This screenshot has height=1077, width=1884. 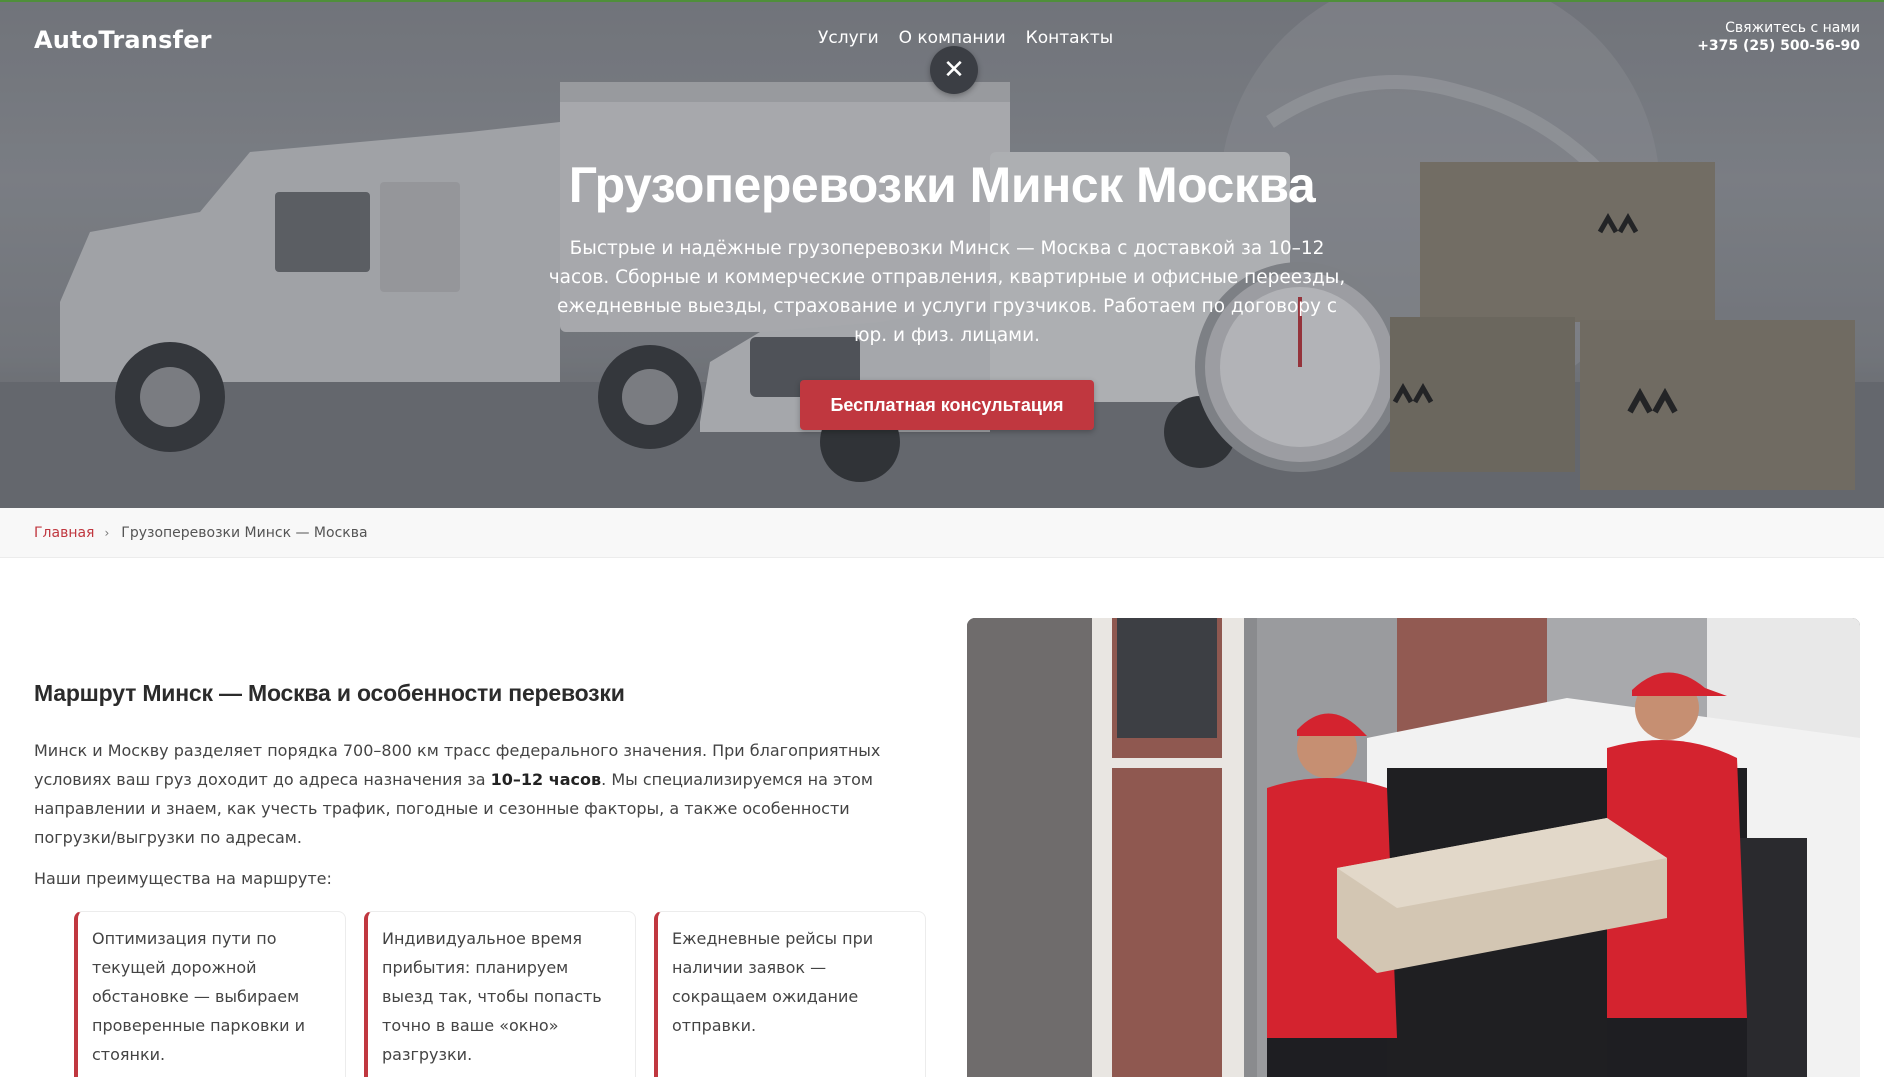 I want to click on contact-label: Свяжитесь с нами, so click(x=1792, y=28).